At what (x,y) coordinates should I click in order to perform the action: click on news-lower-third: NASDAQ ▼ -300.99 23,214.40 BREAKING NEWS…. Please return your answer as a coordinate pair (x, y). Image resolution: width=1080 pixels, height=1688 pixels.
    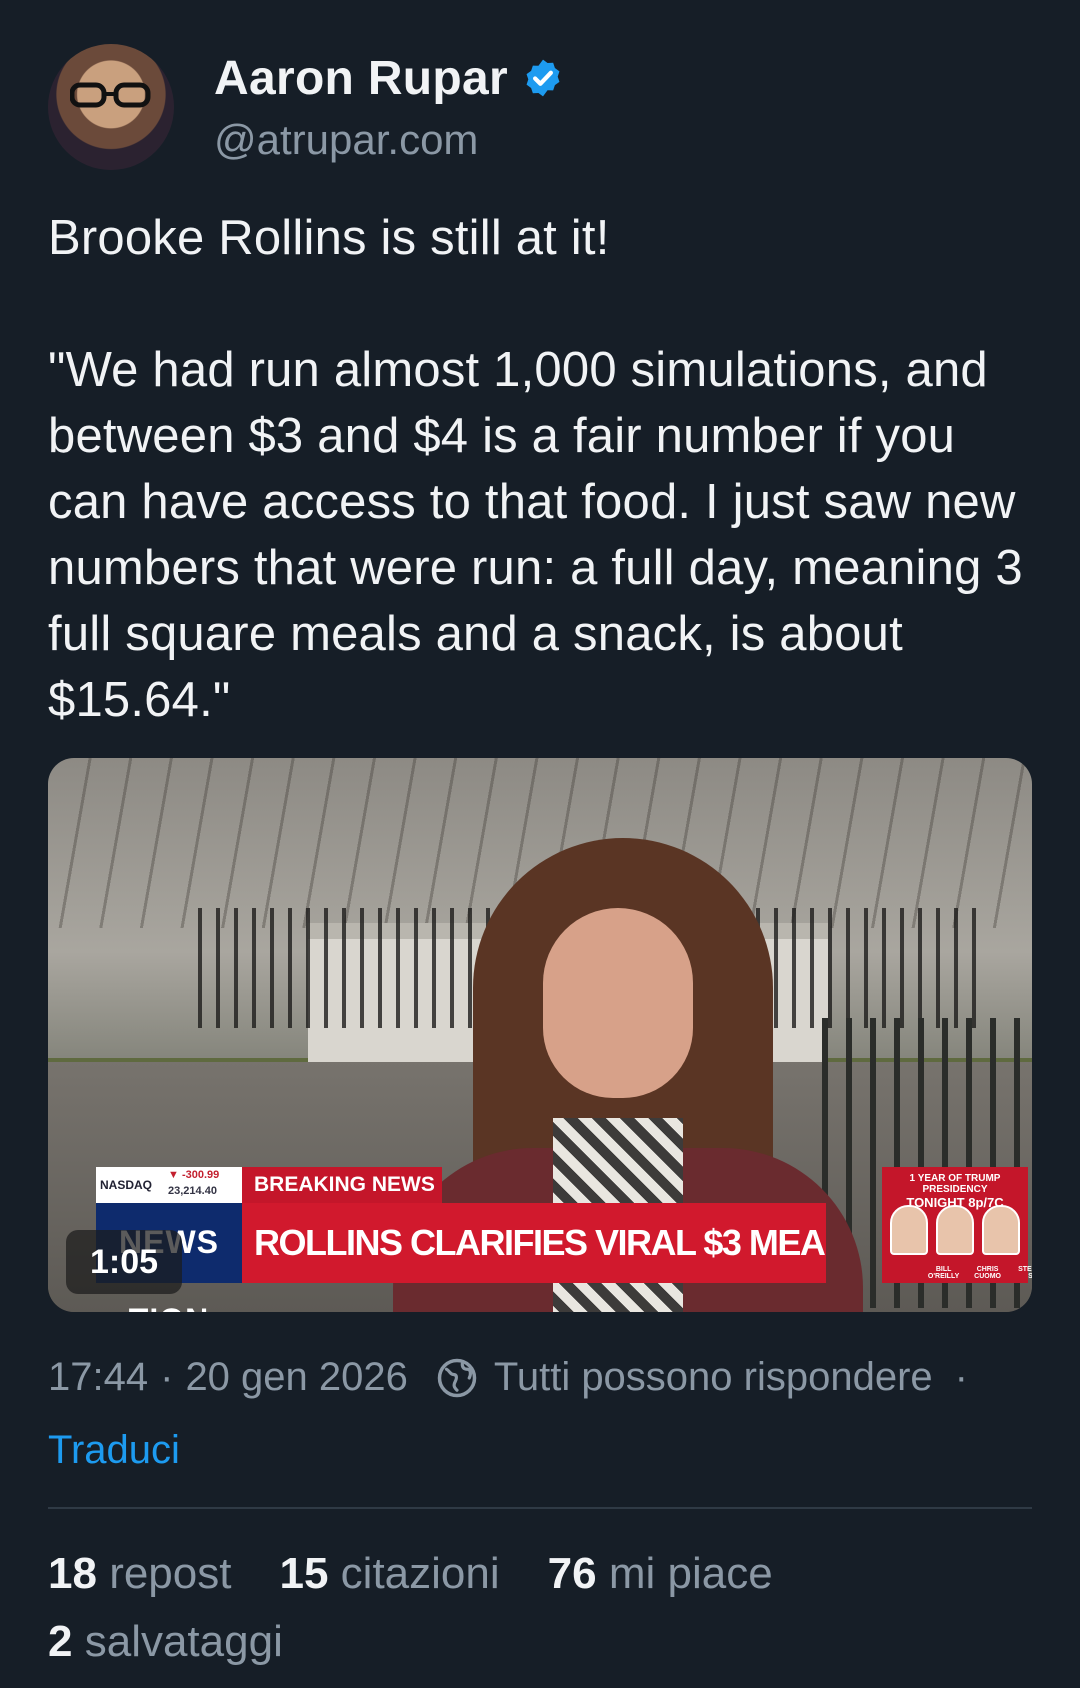
    Looking at the image, I should click on (564, 1239).